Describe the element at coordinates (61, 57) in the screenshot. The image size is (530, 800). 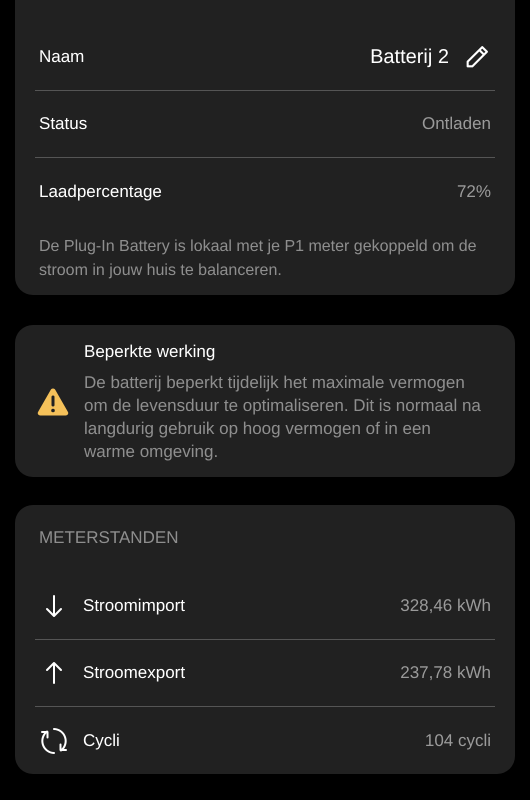
I see `row-label: Naam` at that location.